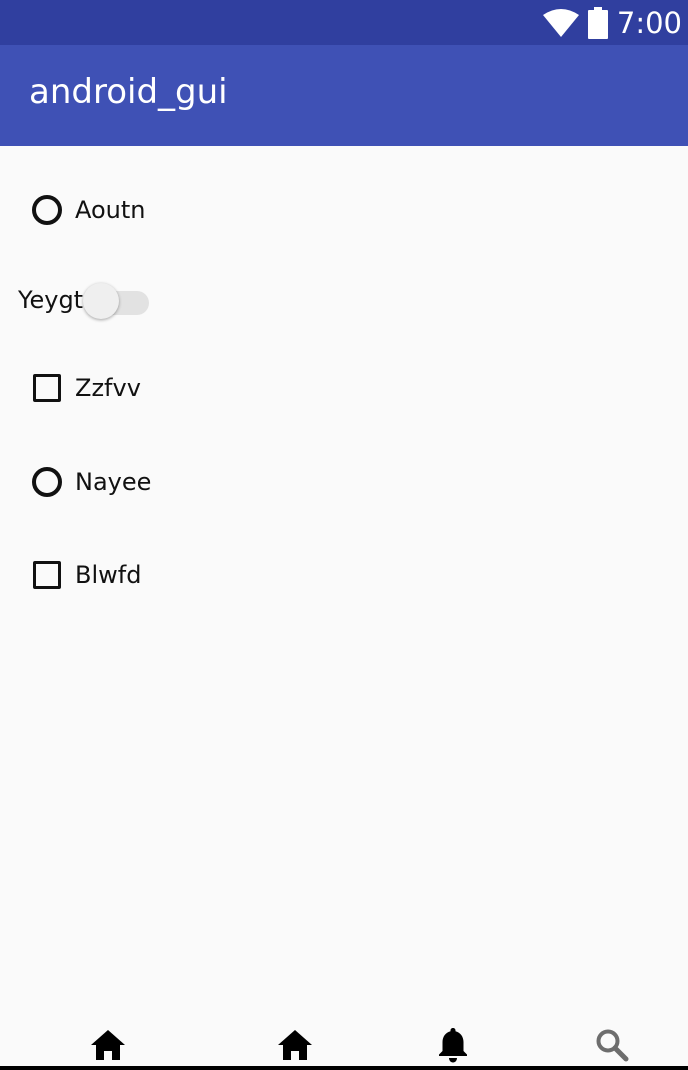 The image size is (688, 1070). Describe the element at coordinates (344, 1045) in the screenshot. I see `bottom-navigation` at that location.